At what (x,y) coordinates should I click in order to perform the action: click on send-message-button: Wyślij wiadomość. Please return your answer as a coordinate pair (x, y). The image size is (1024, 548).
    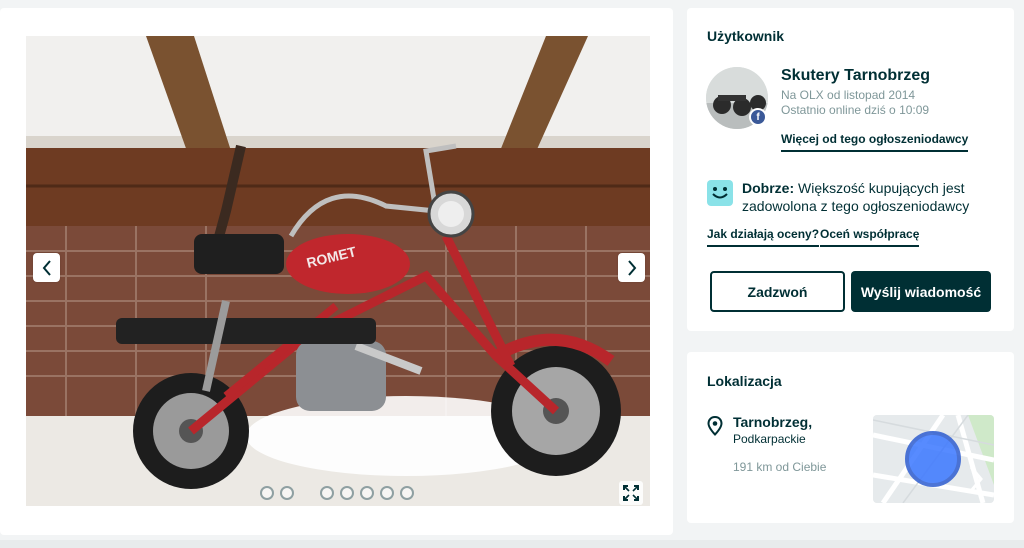
    Looking at the image, I should click on (921, 291).